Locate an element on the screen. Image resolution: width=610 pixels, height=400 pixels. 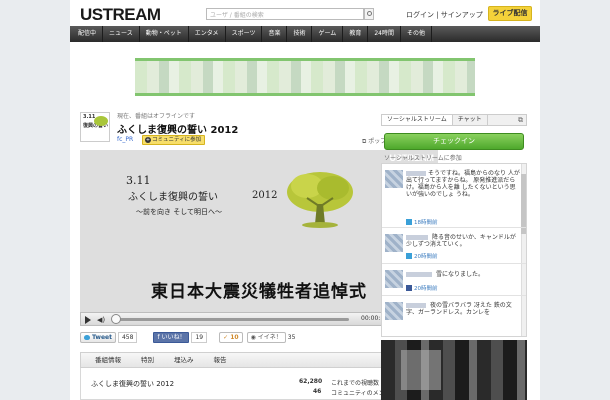
tree-illustration is located at coordinates (320, 200).